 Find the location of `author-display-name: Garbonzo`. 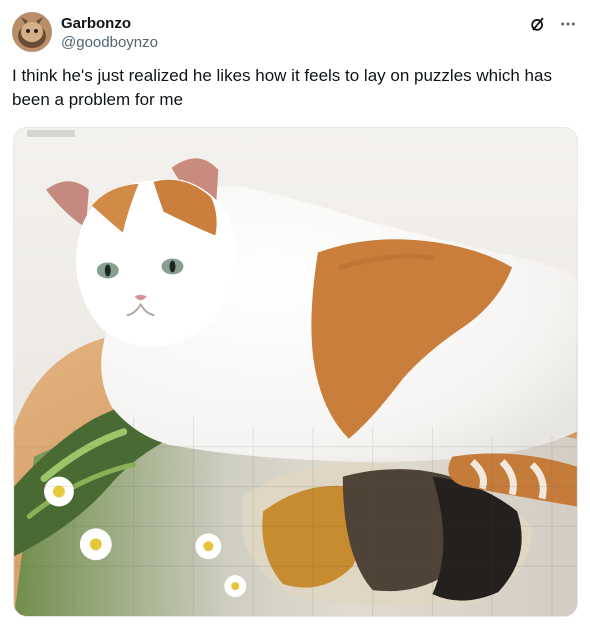

author-display-name: Garbonzo is located at coordinates (109, 23).